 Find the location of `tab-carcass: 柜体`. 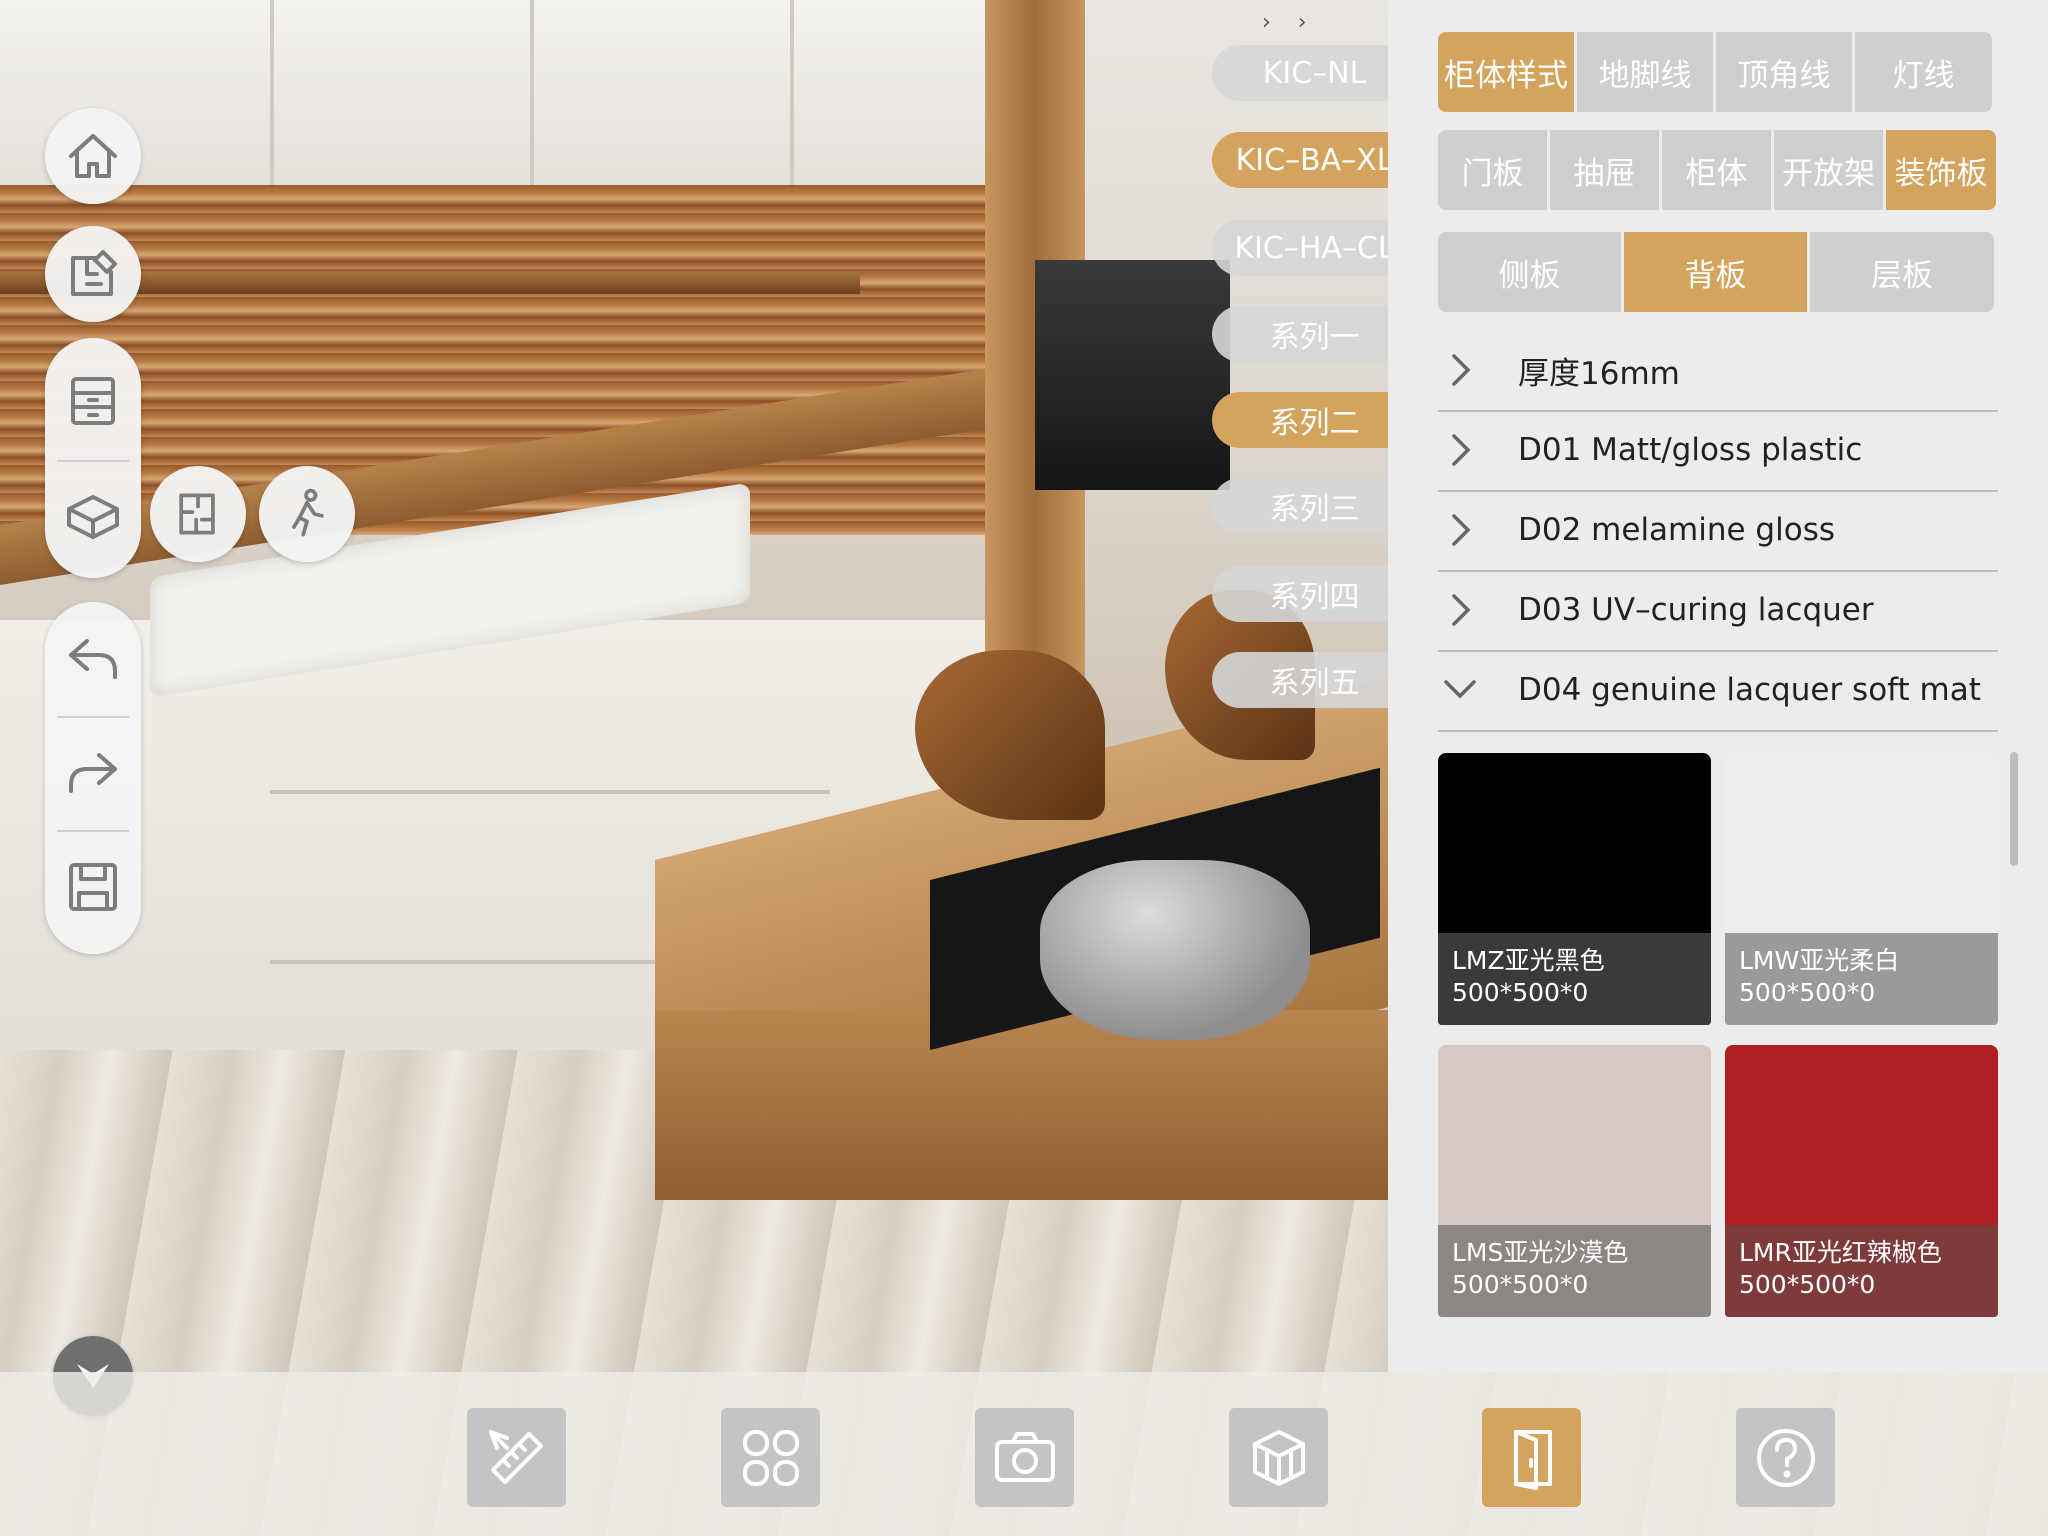

tab-carcass: 柜体 is located at coordinates (1716, 170).